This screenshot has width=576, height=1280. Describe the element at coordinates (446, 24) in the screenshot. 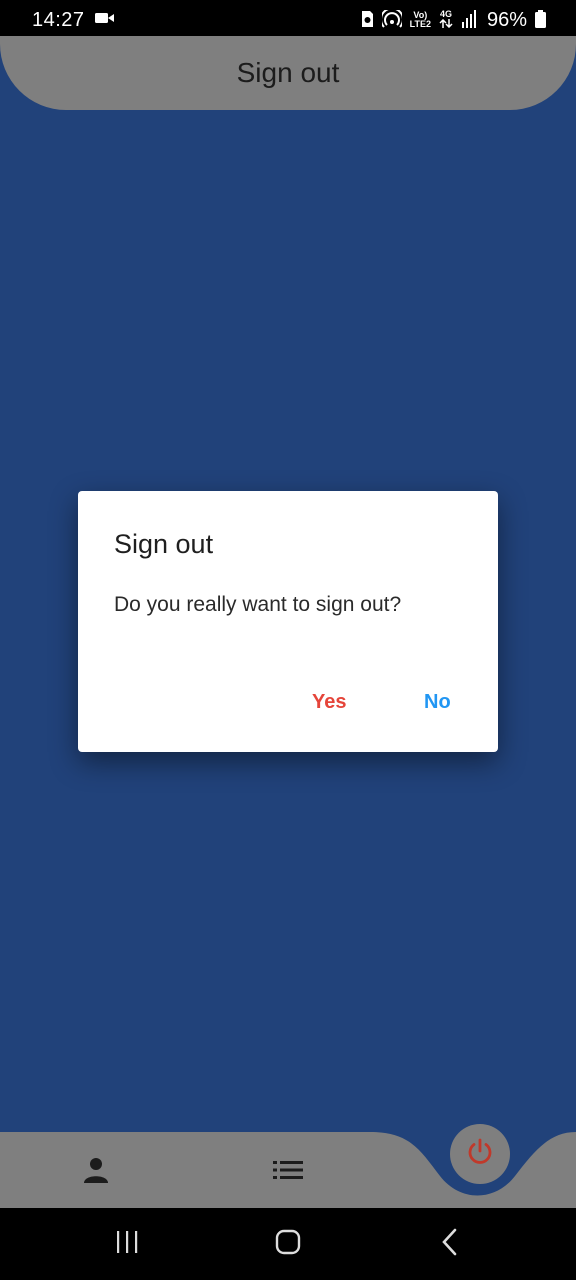

I see `data-arrows-icon` at that location.